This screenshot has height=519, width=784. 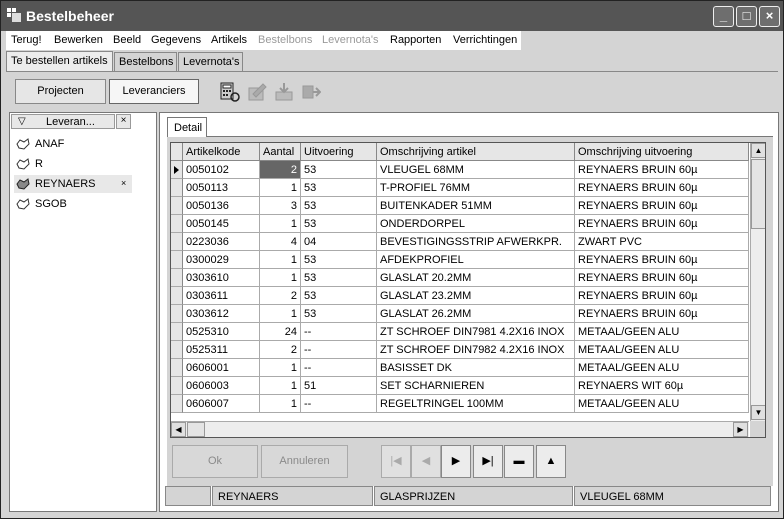 I want to click on calculator-refresh-icon, so click(x=230, y=92).